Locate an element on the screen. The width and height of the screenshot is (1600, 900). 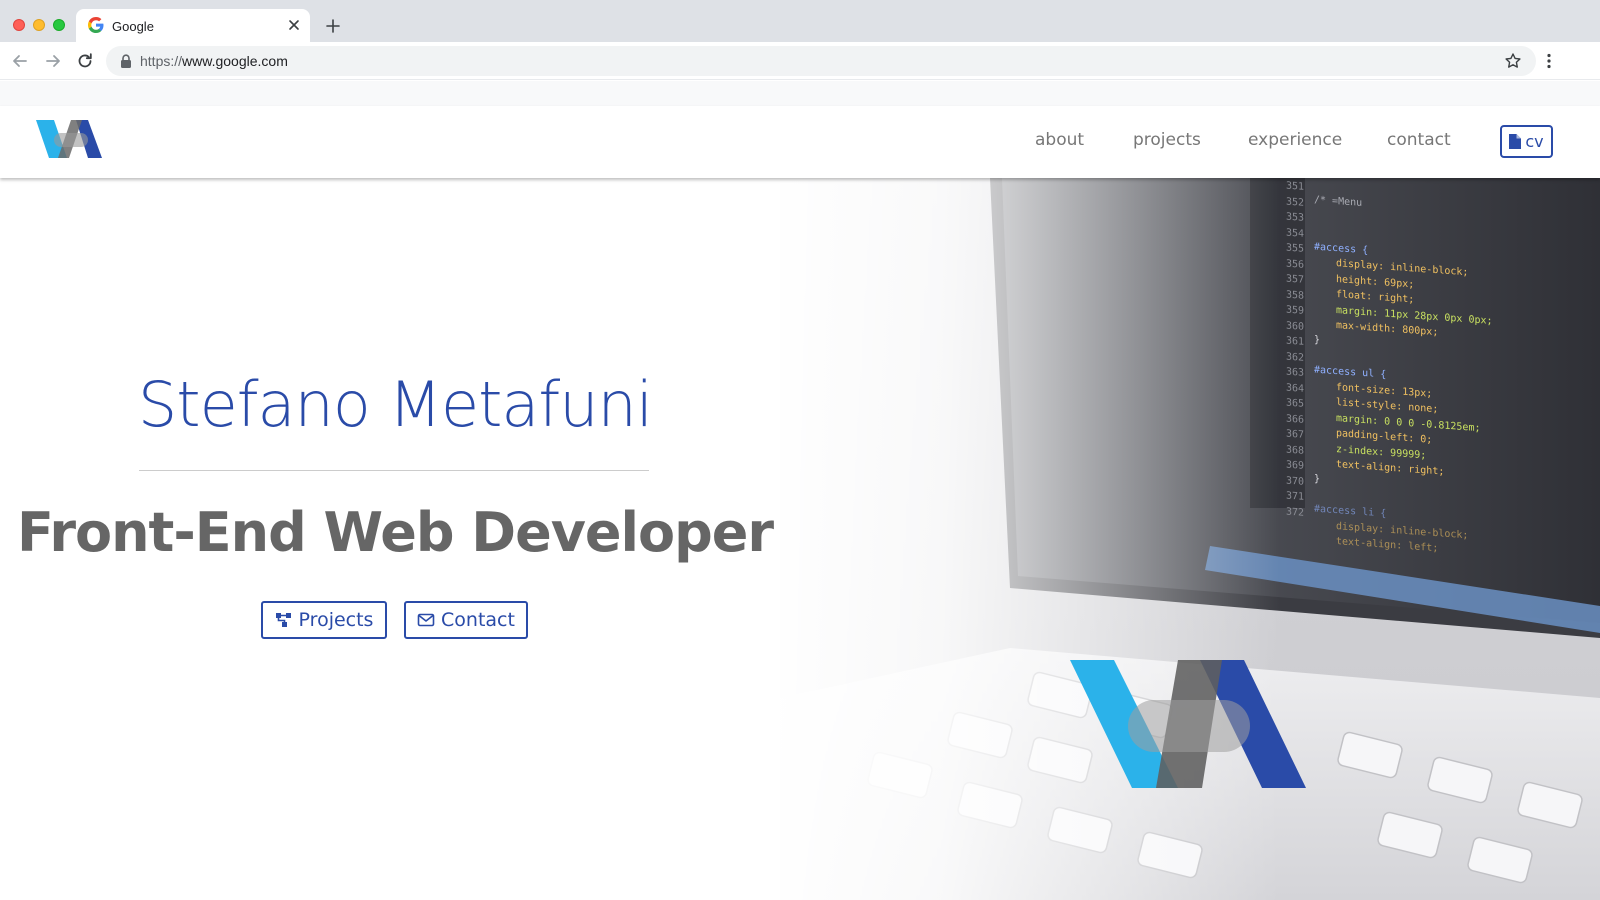
projects-button: Projects is located at coordinates (324, 620).